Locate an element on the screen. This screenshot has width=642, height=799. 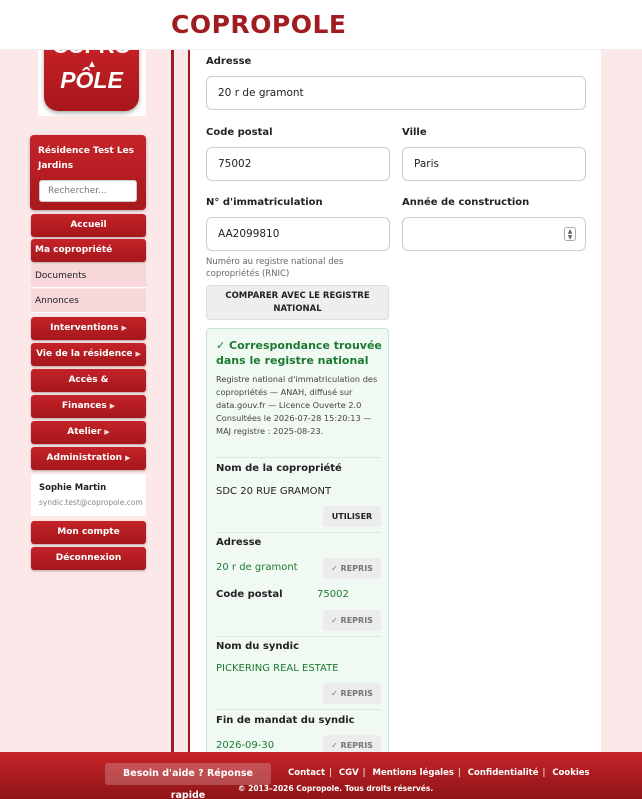
city-label: Ville is located at coordinates (414, 132).